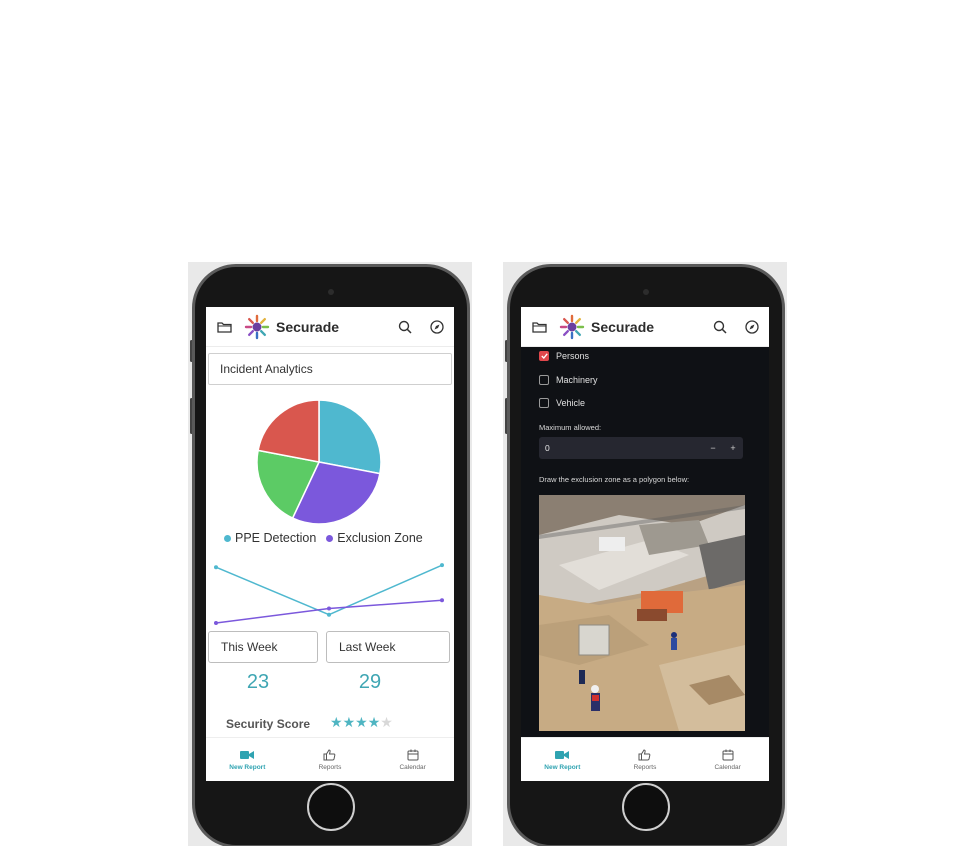 This screenshot has height=846, width=960. I want to click on increment-button: +, so click(733, 448).